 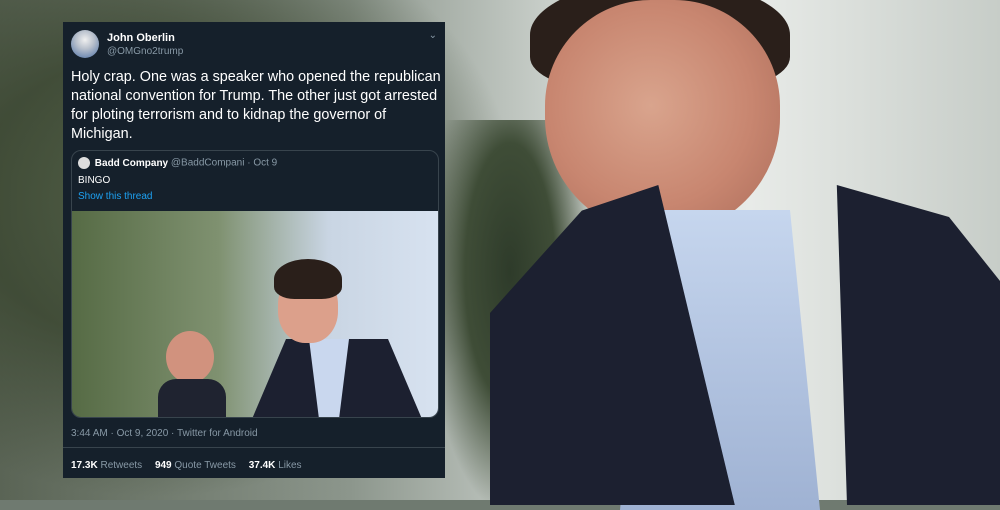 I want to click on background-person-face, so click(x=662, y=117).